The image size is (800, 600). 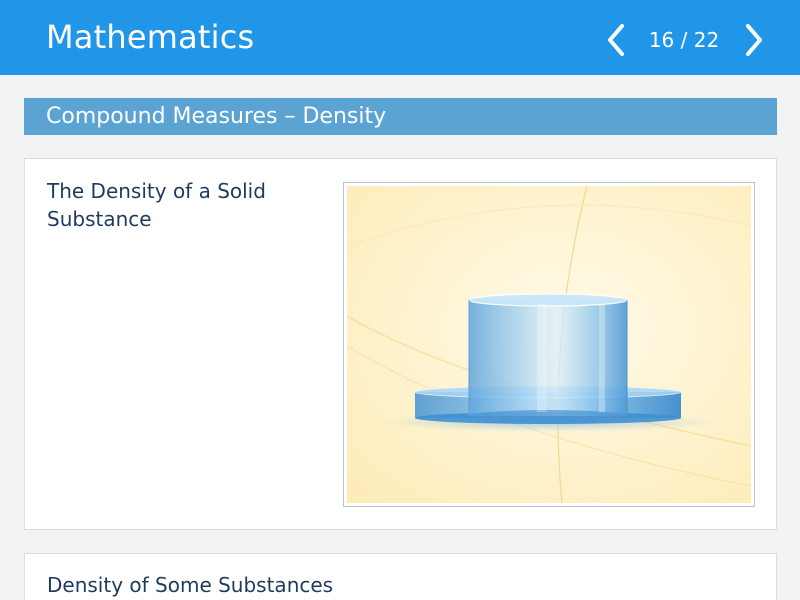 I want to click on section-title: Compound Measures – Density, so click(x=216, y=116).